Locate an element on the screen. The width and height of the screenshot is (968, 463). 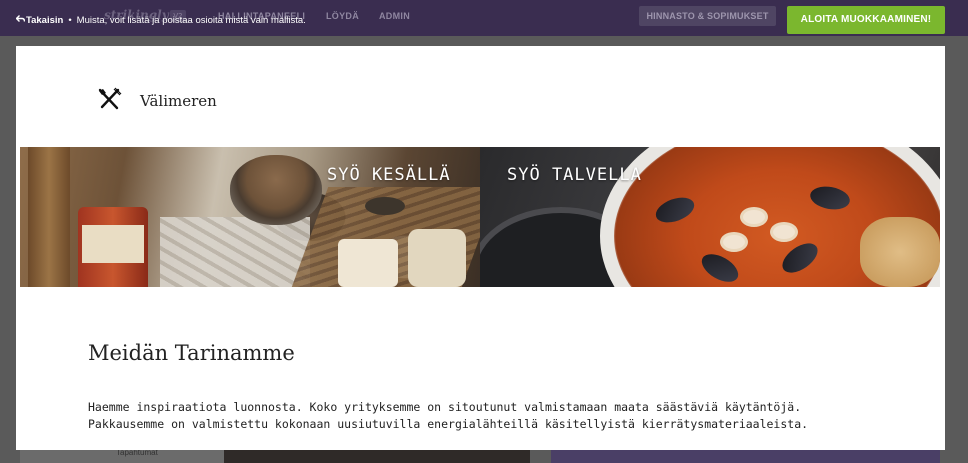
jar-label-image is located at coordinates (113, 244).